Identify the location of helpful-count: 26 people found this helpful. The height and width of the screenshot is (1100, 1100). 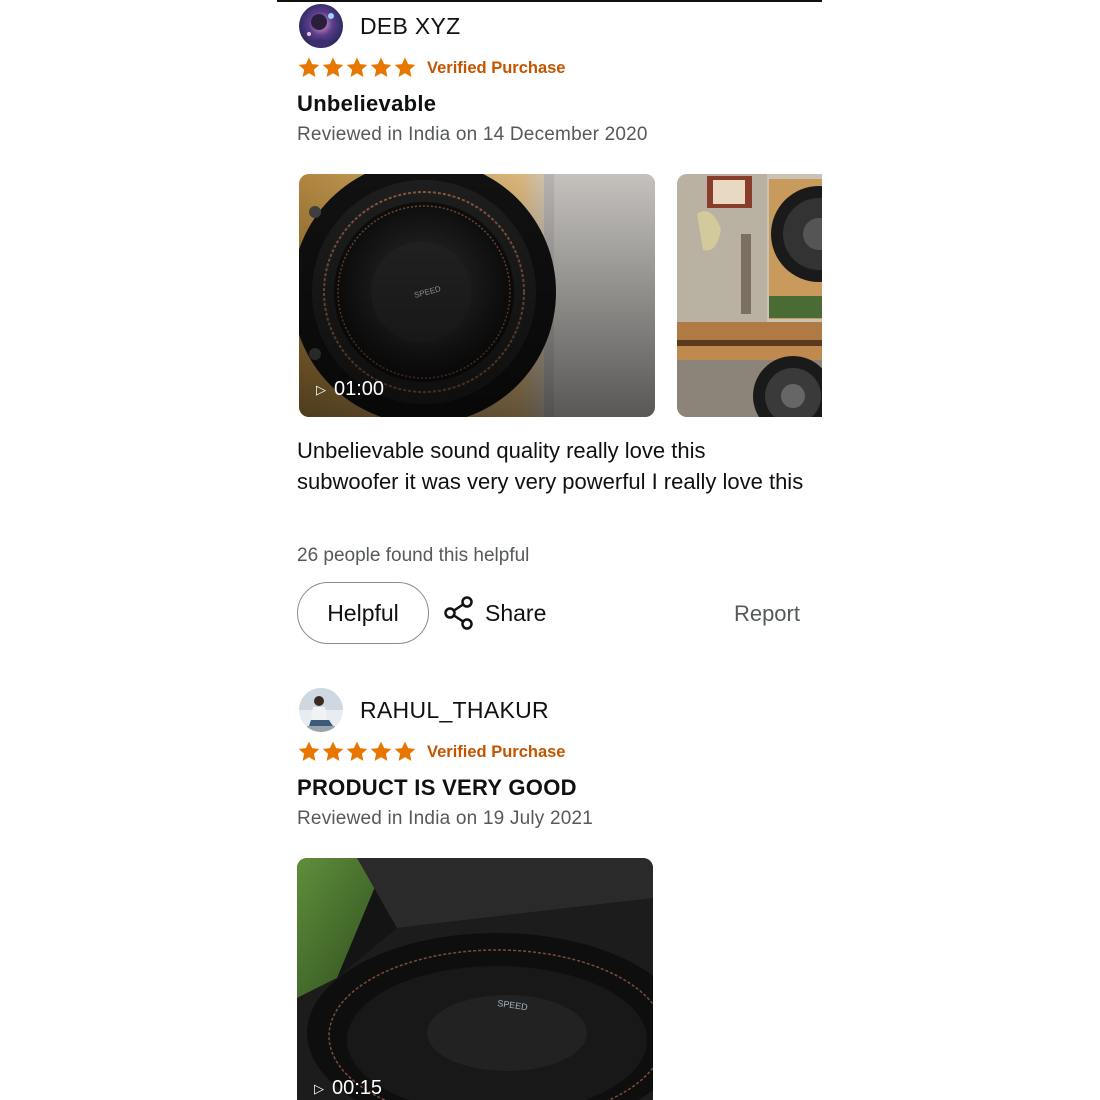
(413, 555).